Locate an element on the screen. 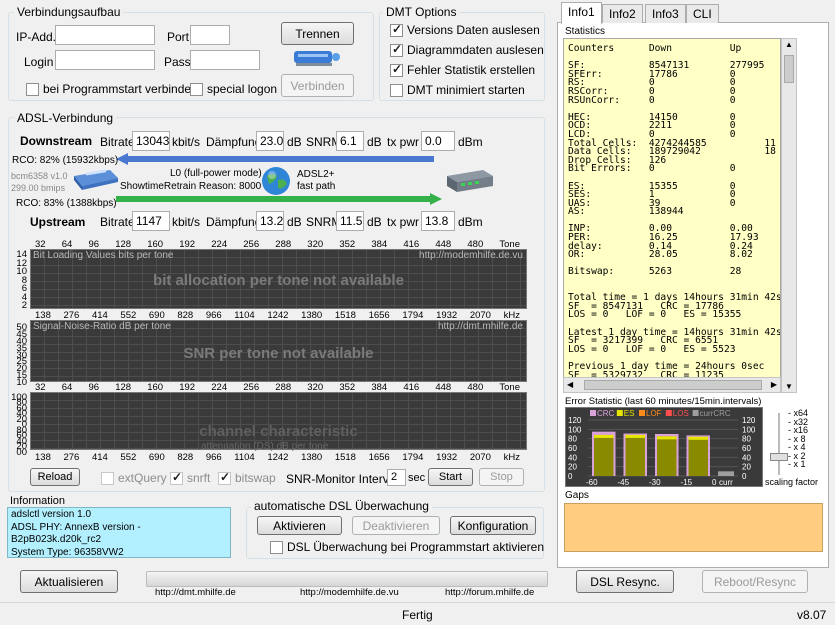 This screenshot has height=625, width=835. scaling-option: - x 1 is located at coordinates (797, 464).